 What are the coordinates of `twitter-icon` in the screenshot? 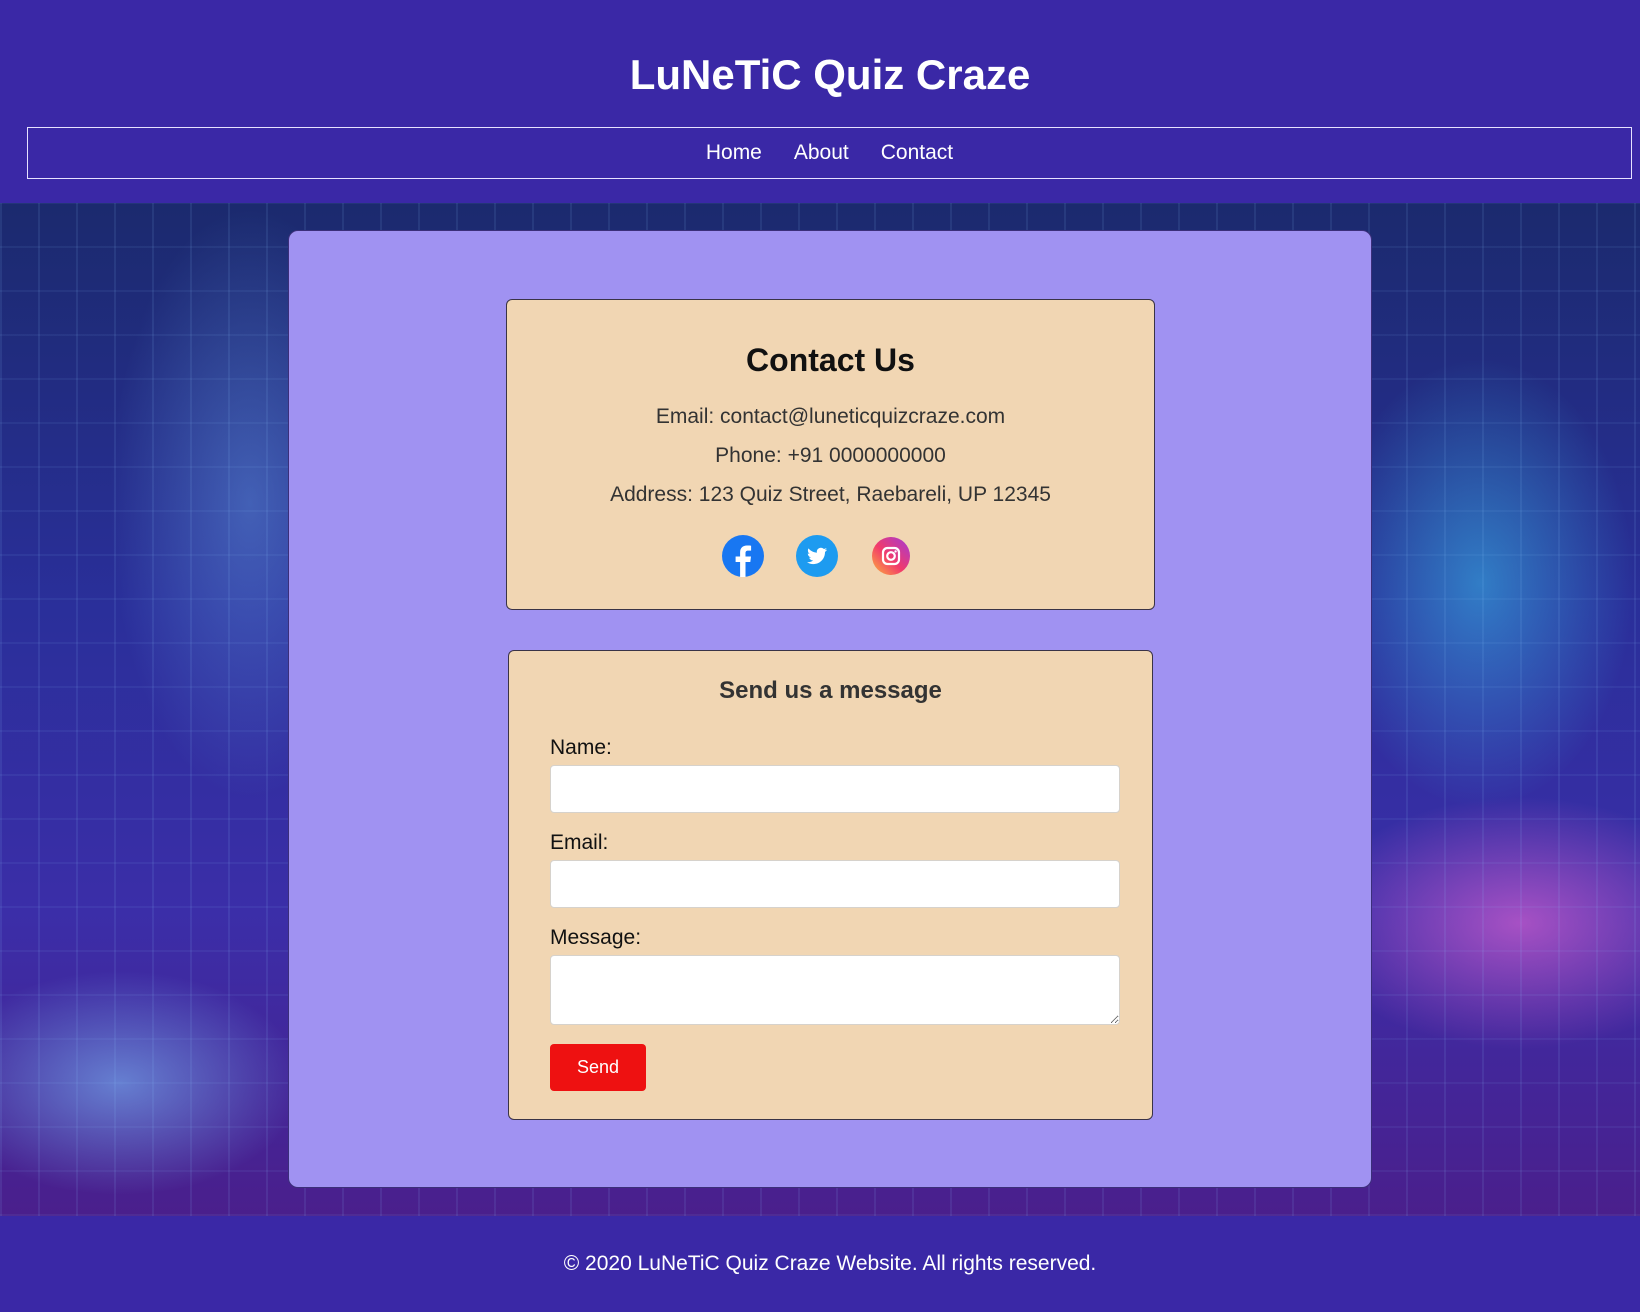 It's located at (817, 556).